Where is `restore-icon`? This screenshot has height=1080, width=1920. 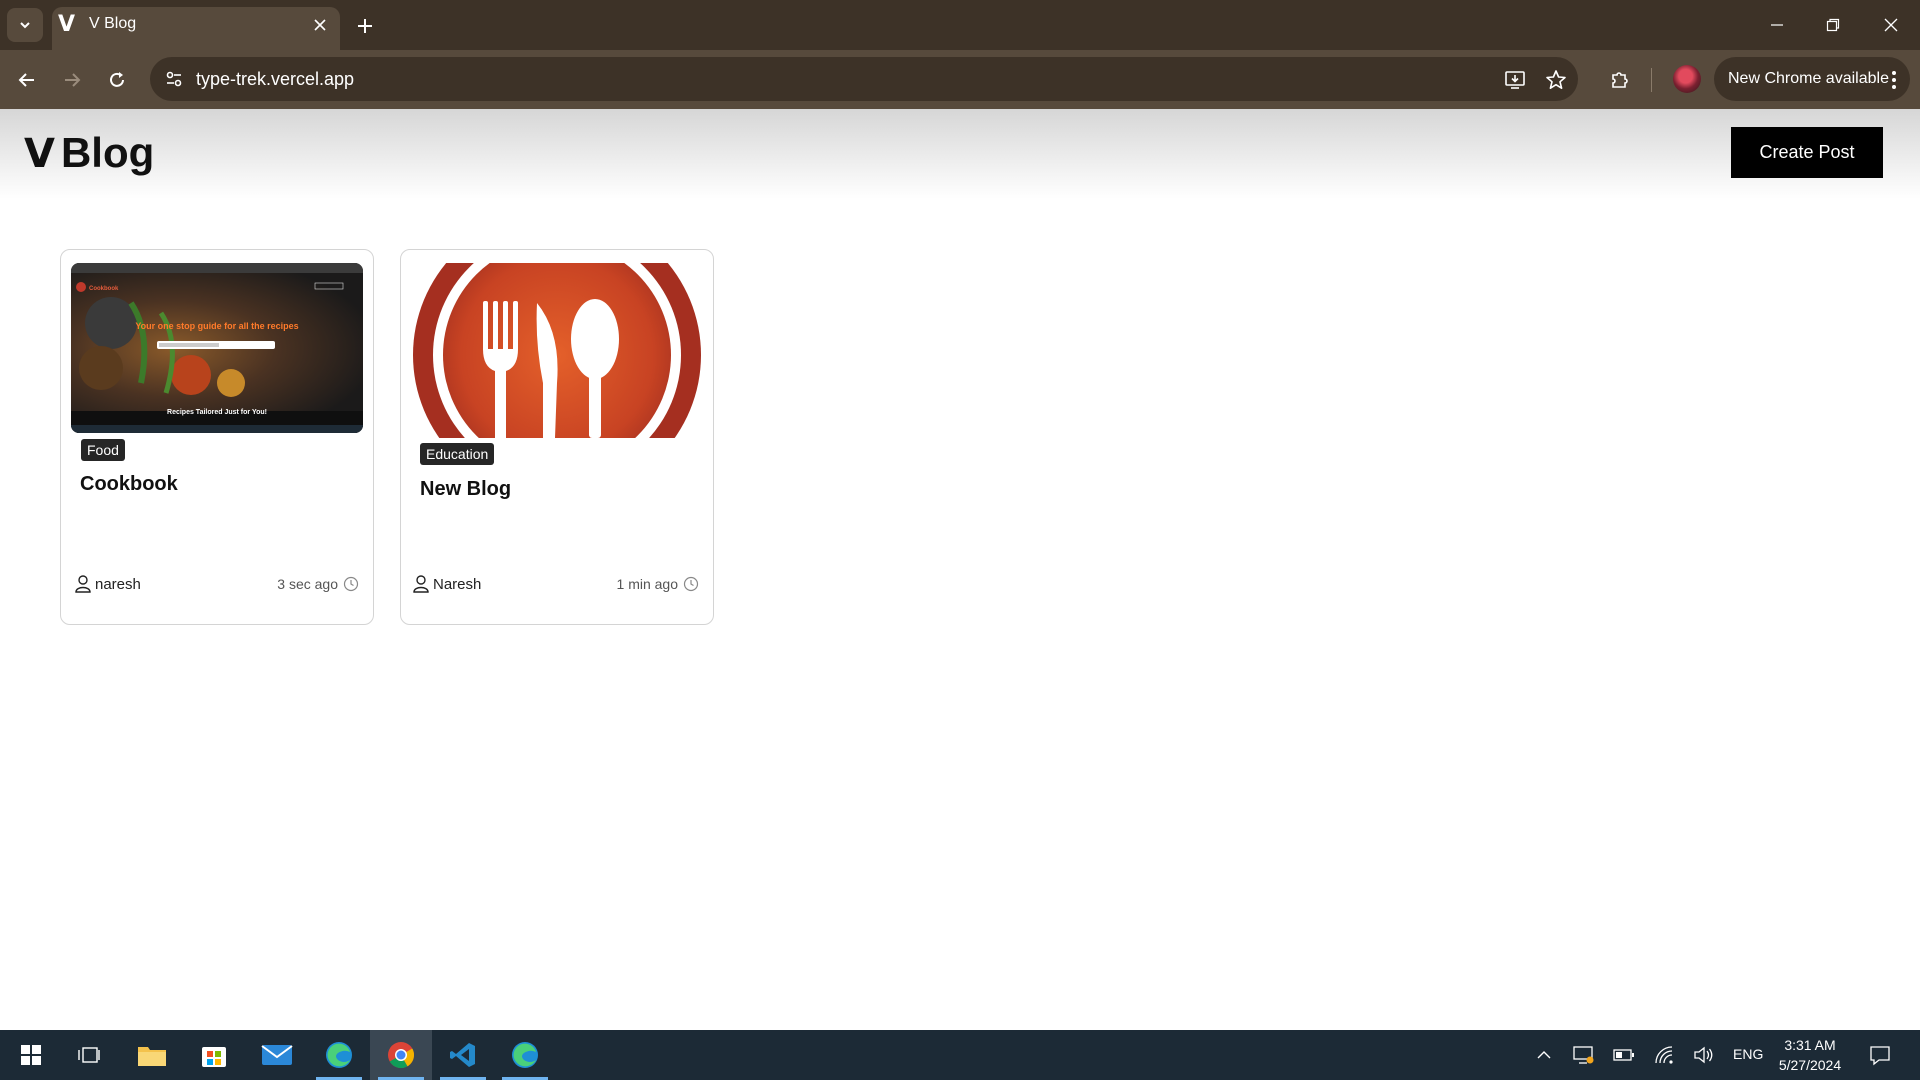 restore-icon is located at coordinates (1833, 25).